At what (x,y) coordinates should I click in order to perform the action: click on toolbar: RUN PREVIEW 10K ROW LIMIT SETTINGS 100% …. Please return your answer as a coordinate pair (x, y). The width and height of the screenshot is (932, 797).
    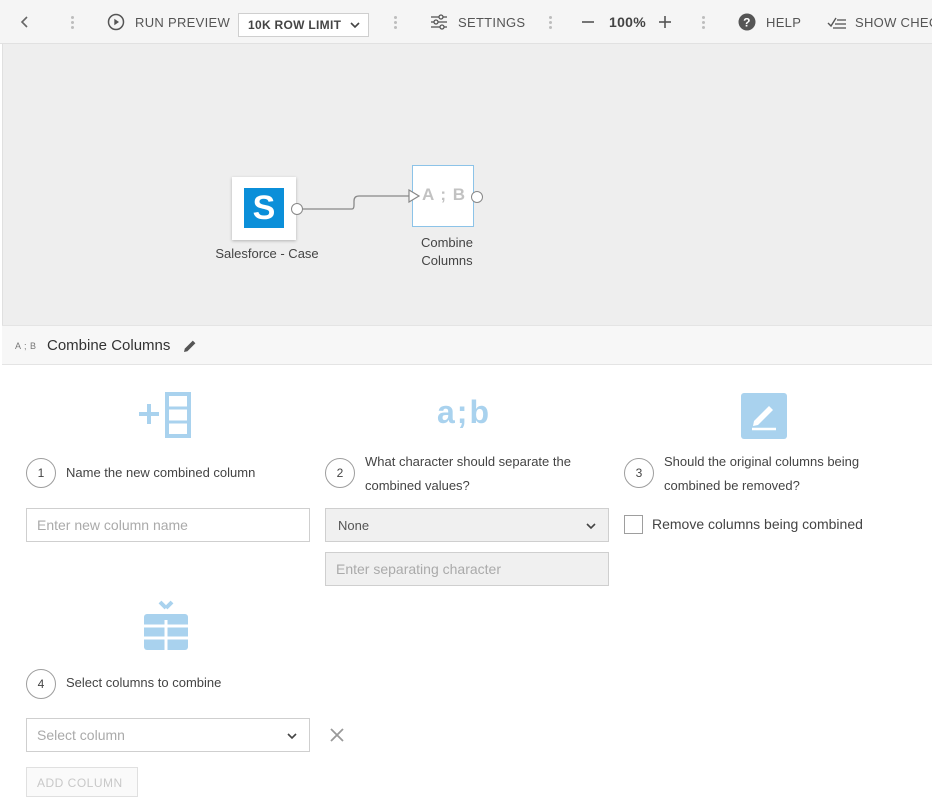
    Looking at the image, I should click on (466, 22).